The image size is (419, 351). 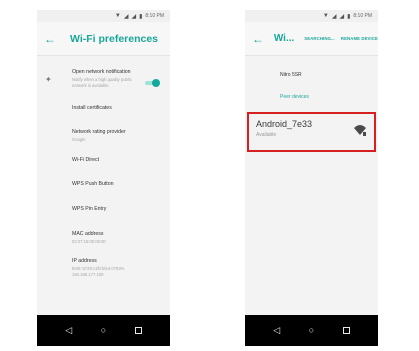 I want to click on pref-subtitle: Google, so click(x=79, y=139).